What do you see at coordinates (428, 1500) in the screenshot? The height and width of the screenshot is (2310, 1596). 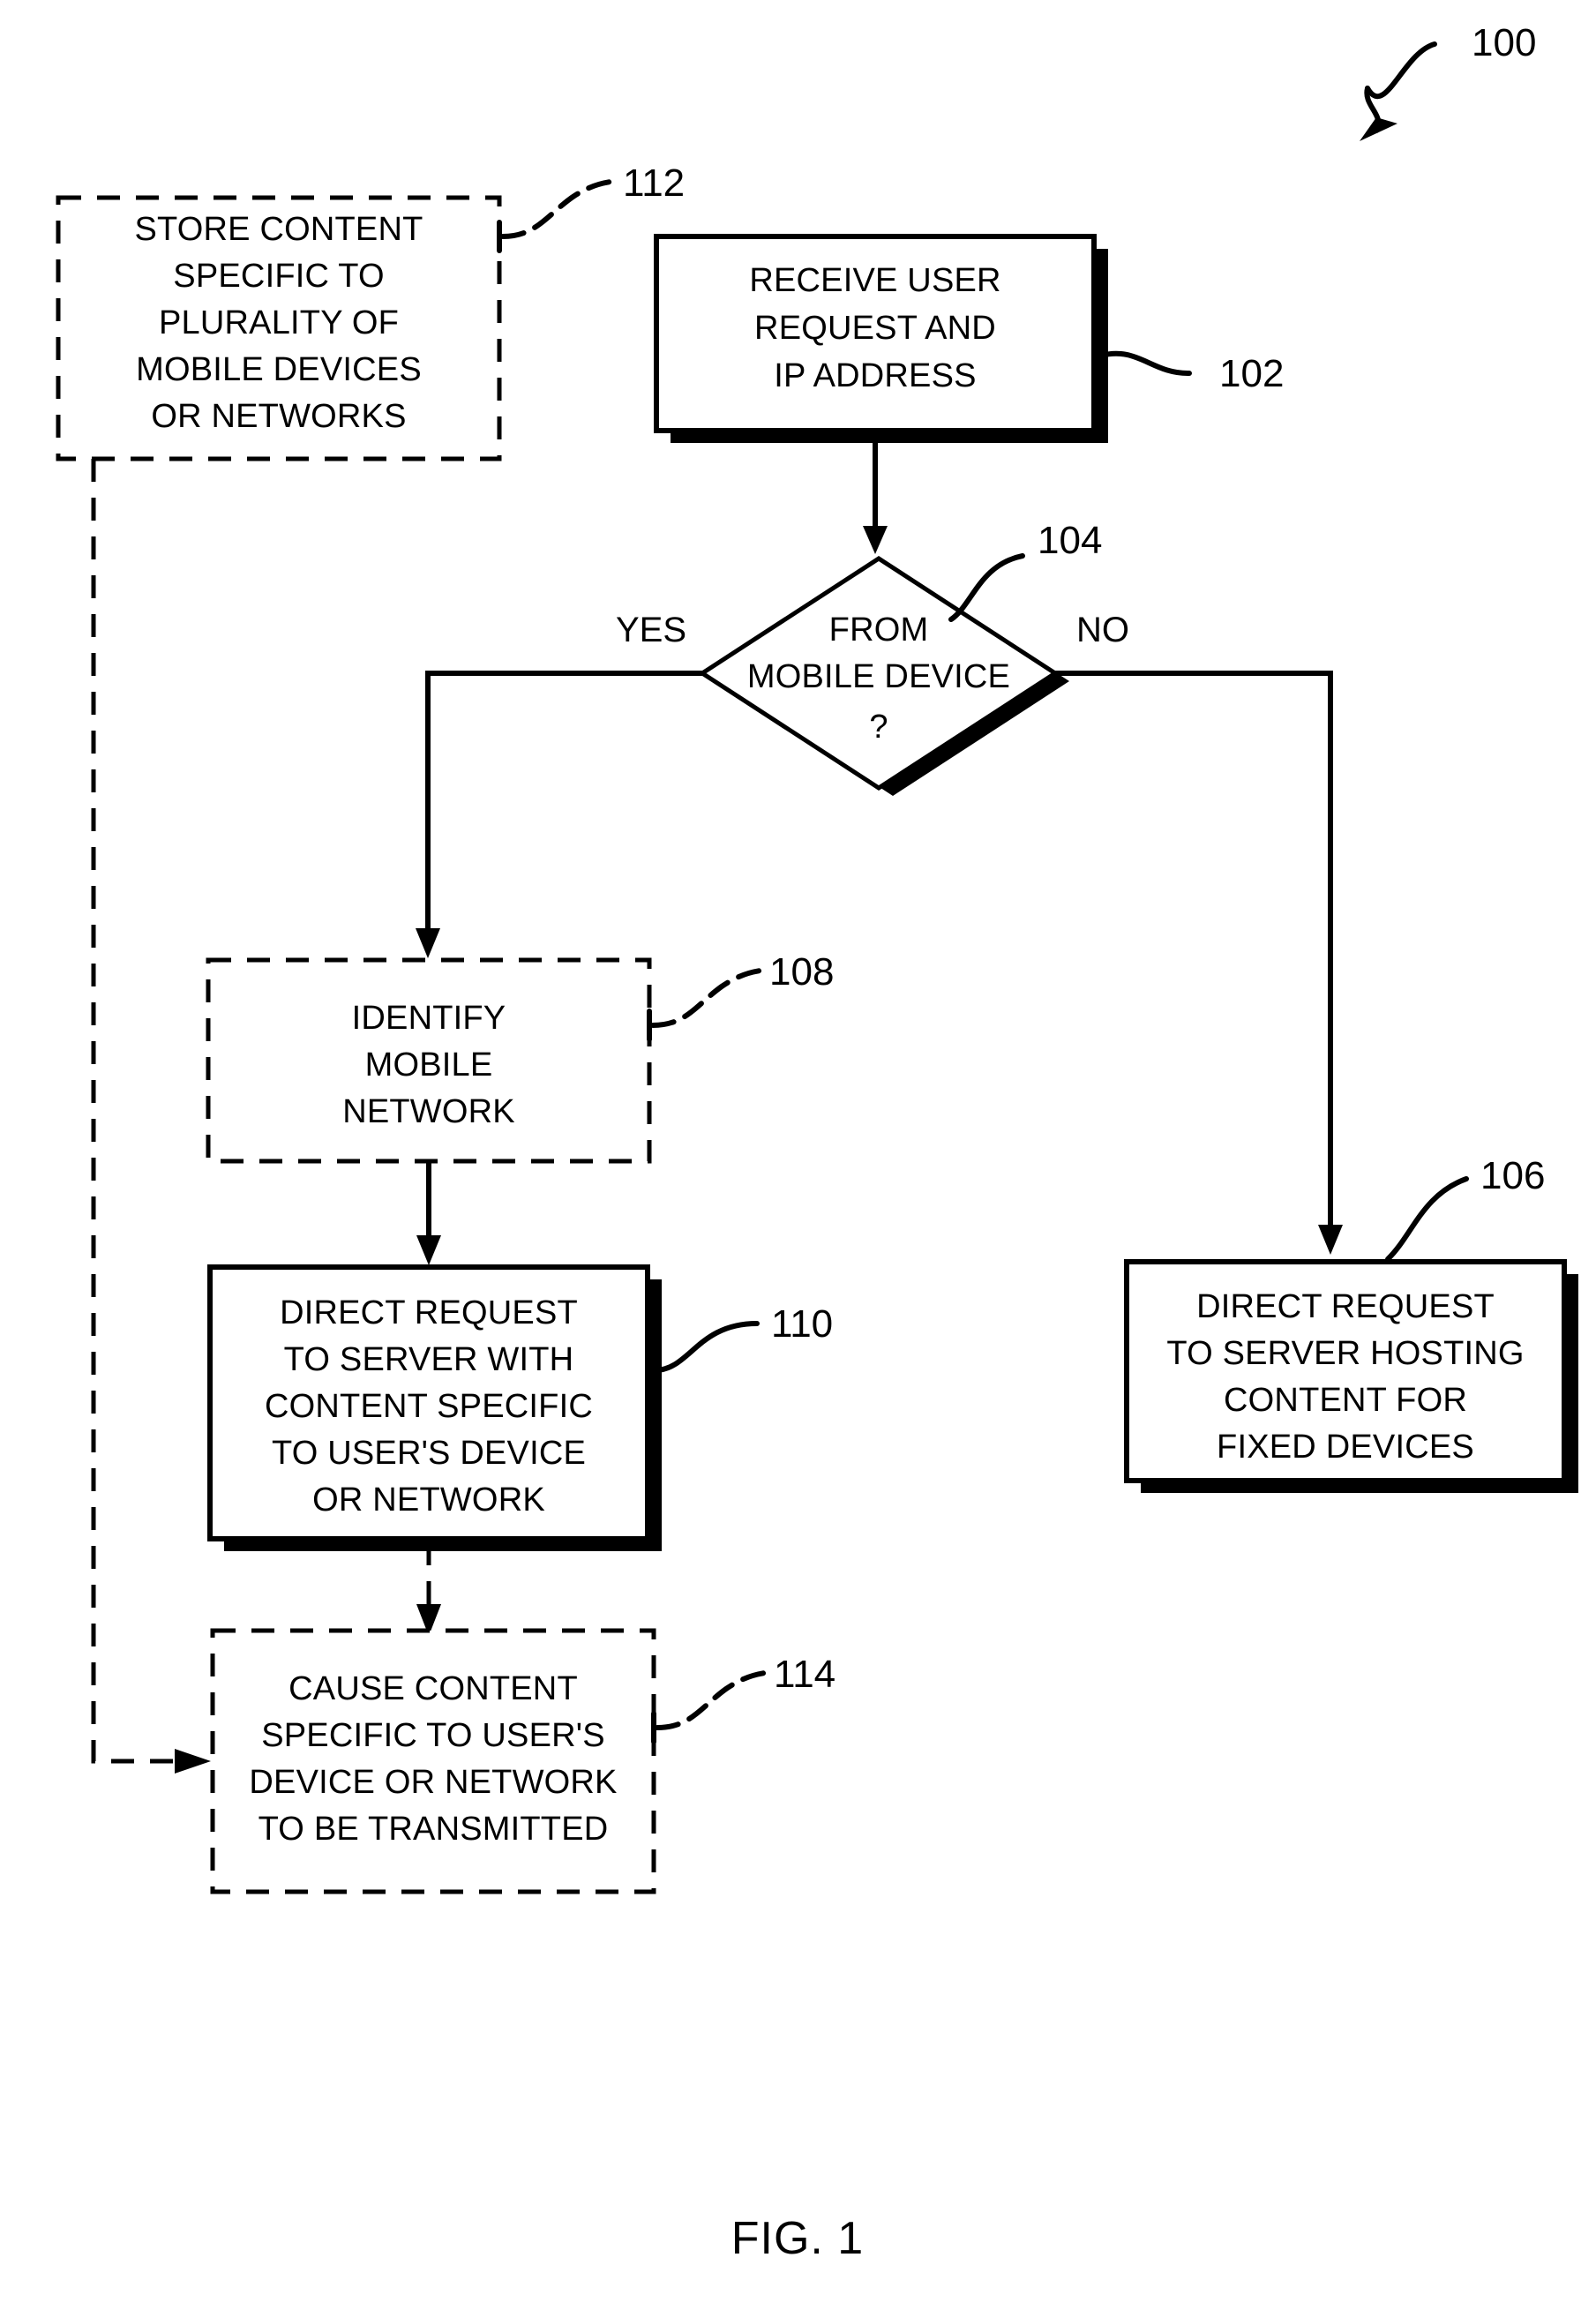 I see `direct-specific-line-5: OR NETWORK` at bounding box center [428, 1500].